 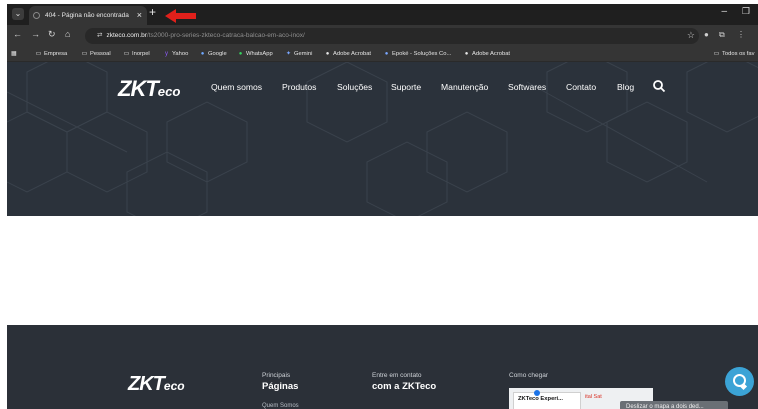 I want to click on bookmark-gemini: ✦ Gemini, so click(x=298, y=54).